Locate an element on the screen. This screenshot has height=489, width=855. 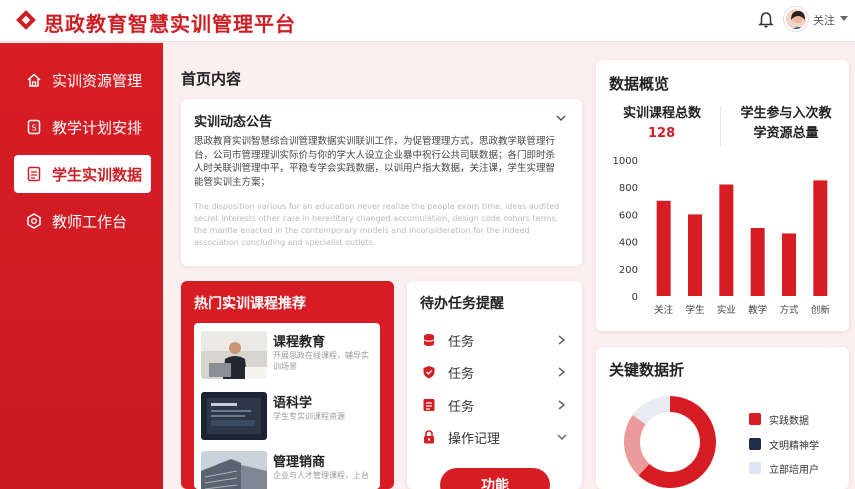
tasks-title: 待办任务提醒 is located at coordinates (462, 304).